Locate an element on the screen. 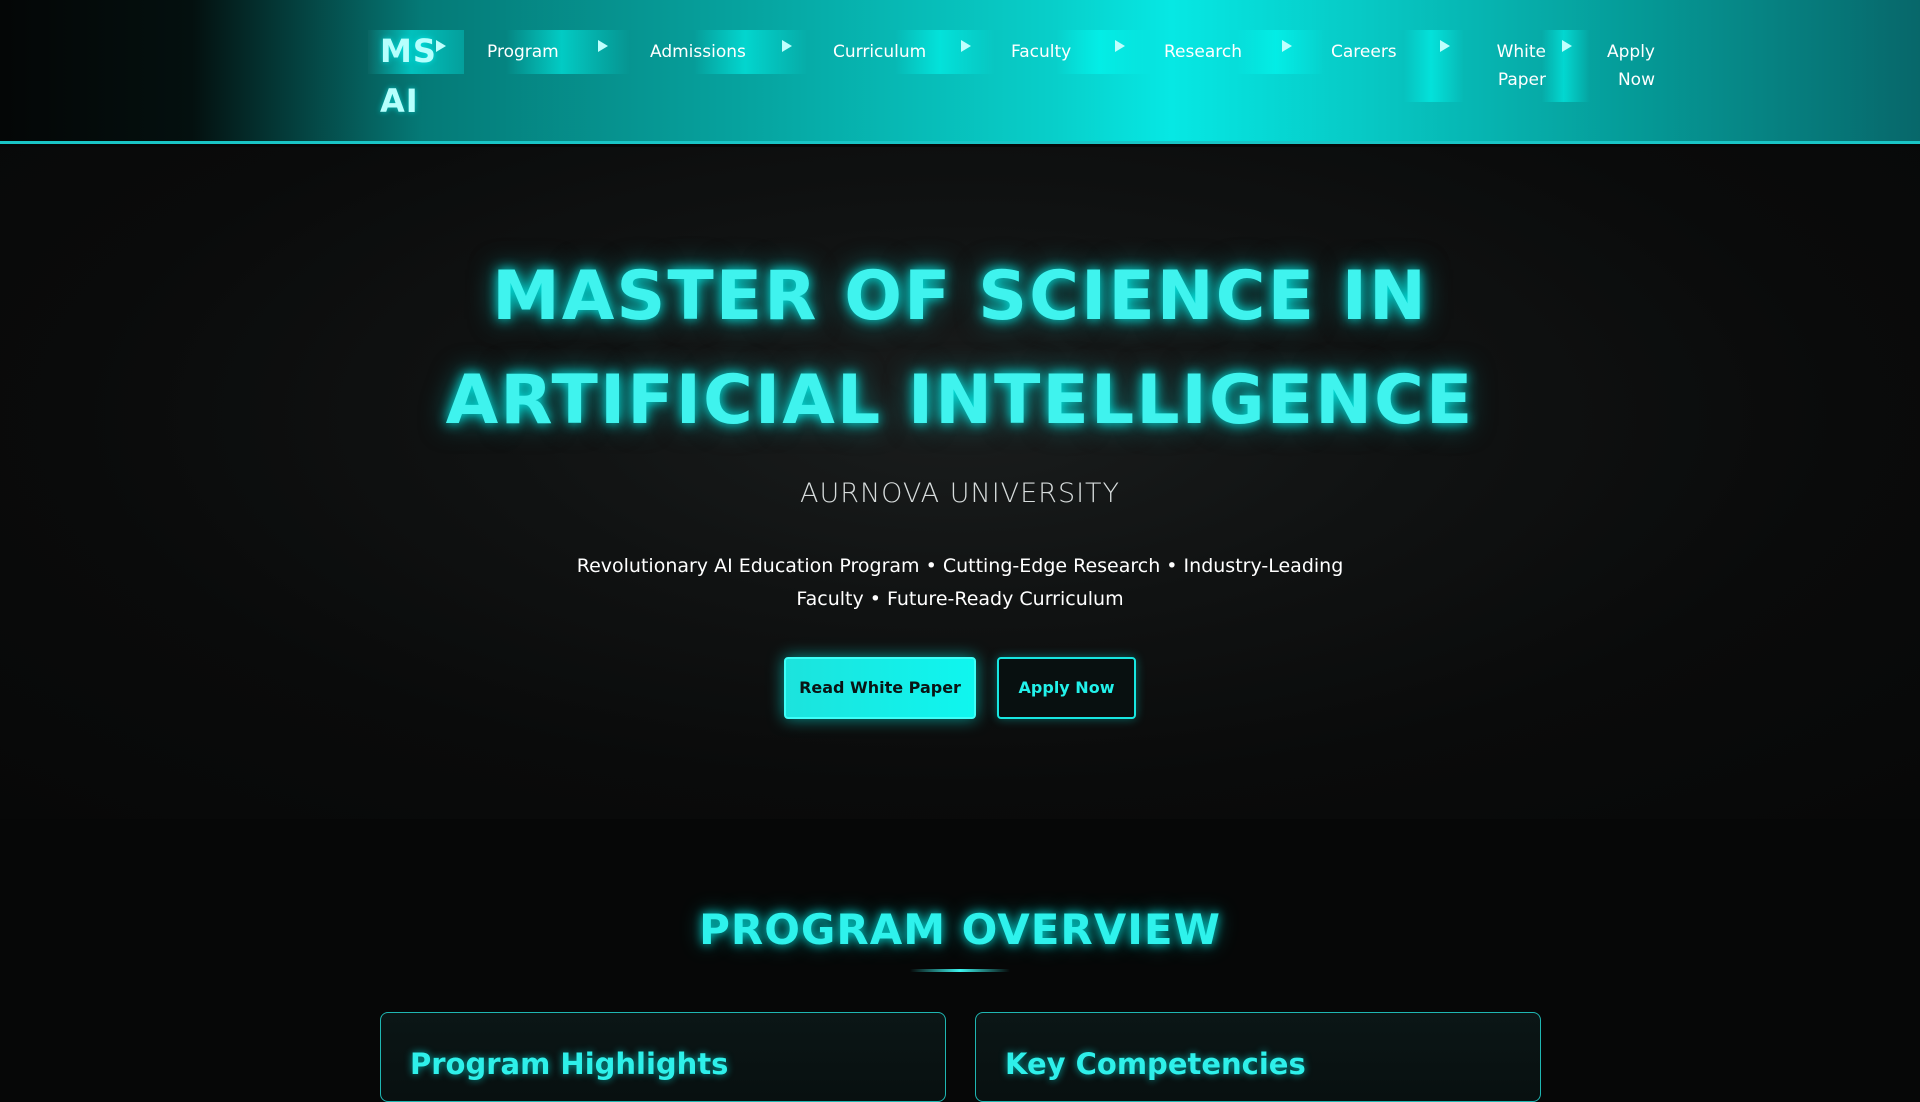  nav-link-admissions: Admissions is located at coordinates (698, 52).